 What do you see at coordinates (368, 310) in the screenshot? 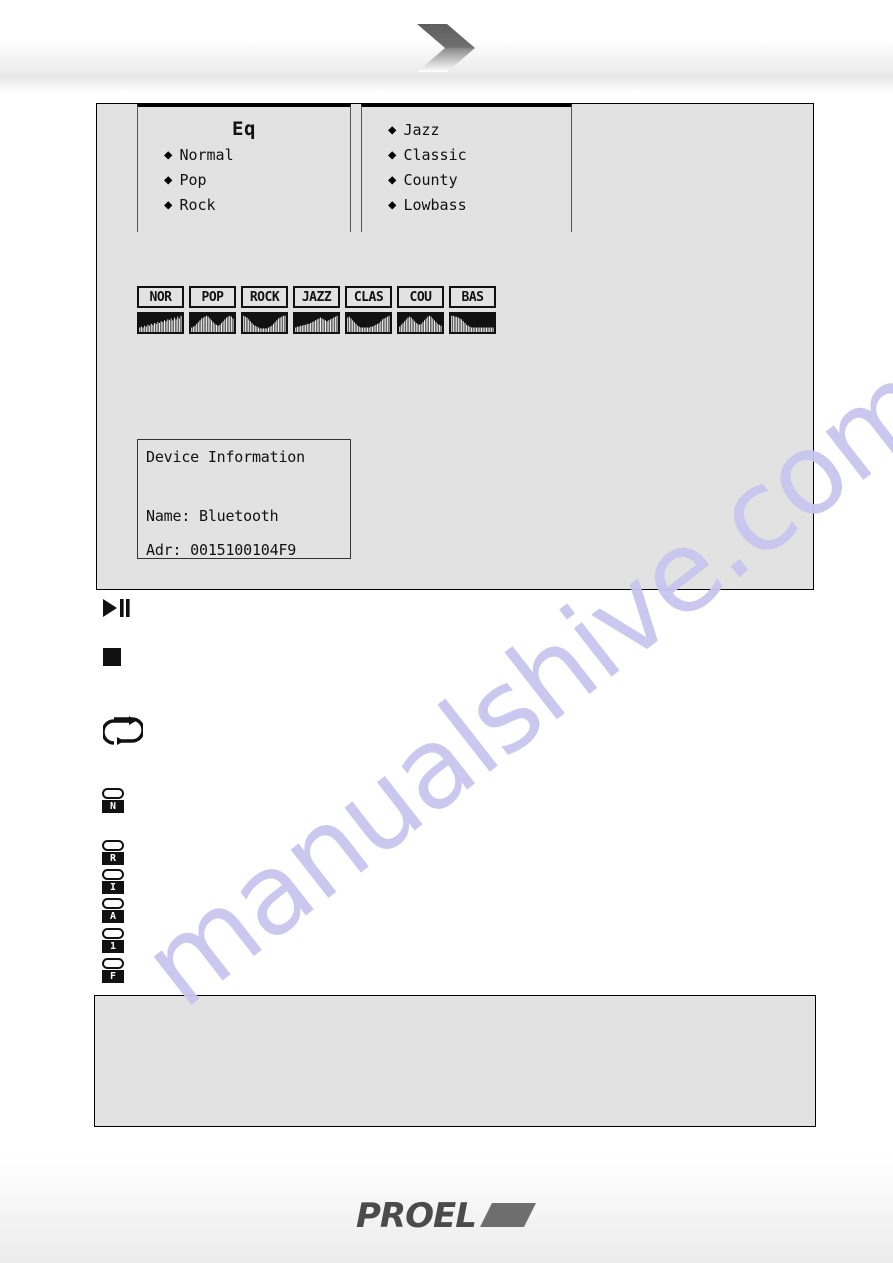
I see `eq-preset-clas: CLAS` at bounding box center [368, 310].